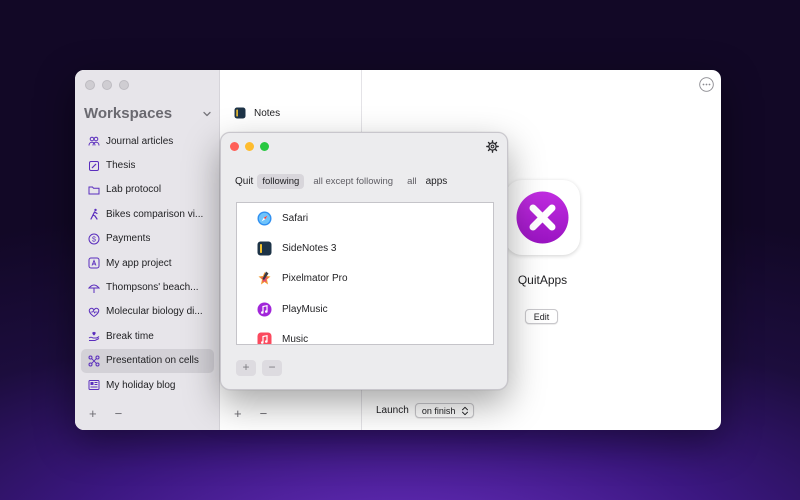 This screenshot has width=800, height=500. I want to click on sidebar-item-thesis: Thesis, so click(147, 165).